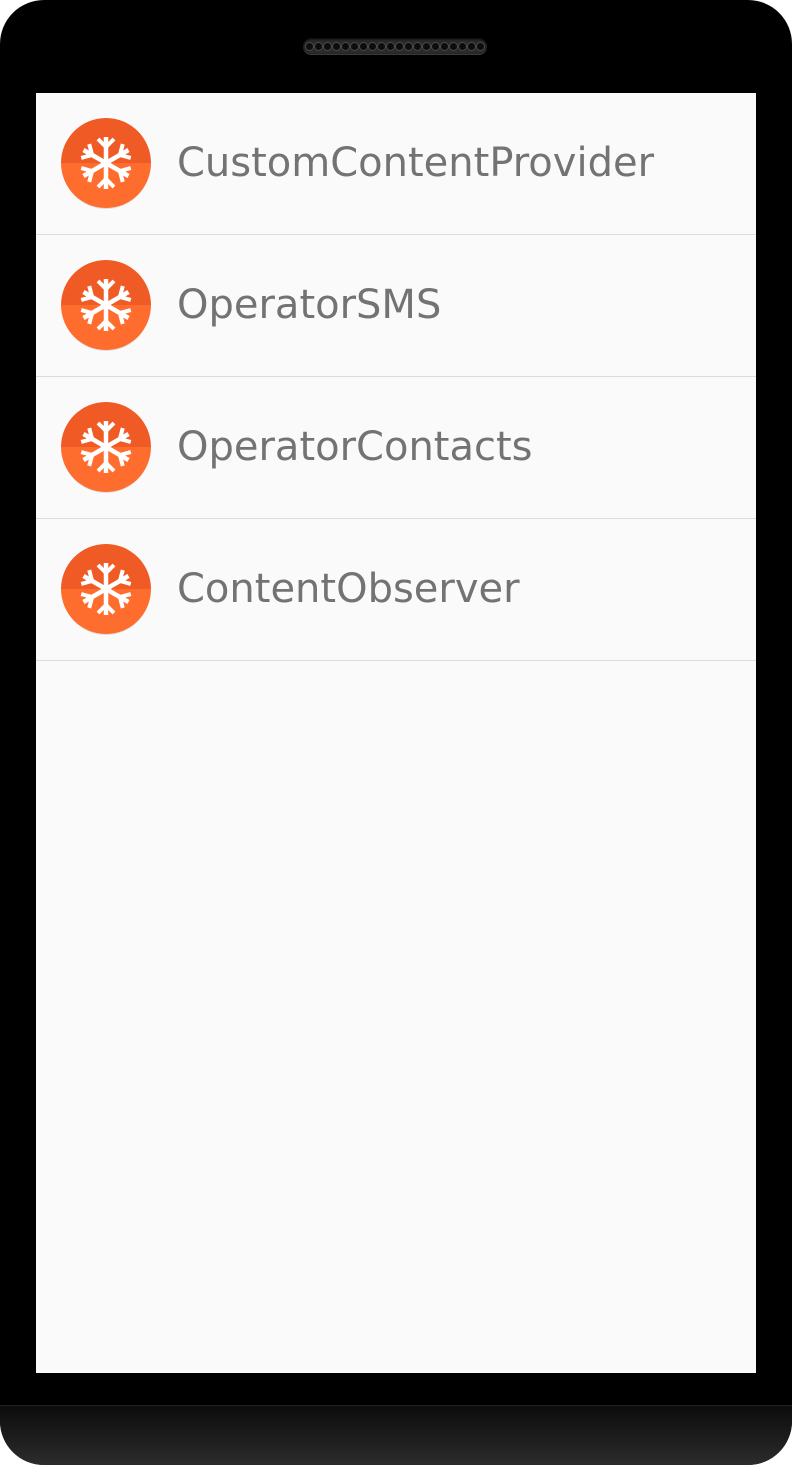 This screenshot has width=792, height=1465. I want to click on list-item-custom-content-provider: CustomContentProvider, so click(396, 164).